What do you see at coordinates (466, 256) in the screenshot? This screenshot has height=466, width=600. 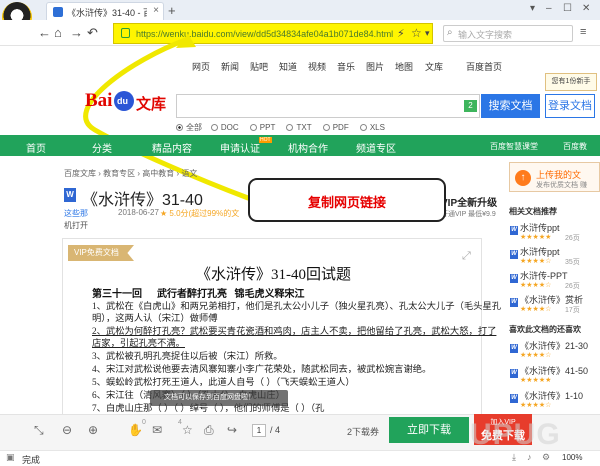 I see `fullscreen-icon: ⤢` at bounding box center [466, 256].